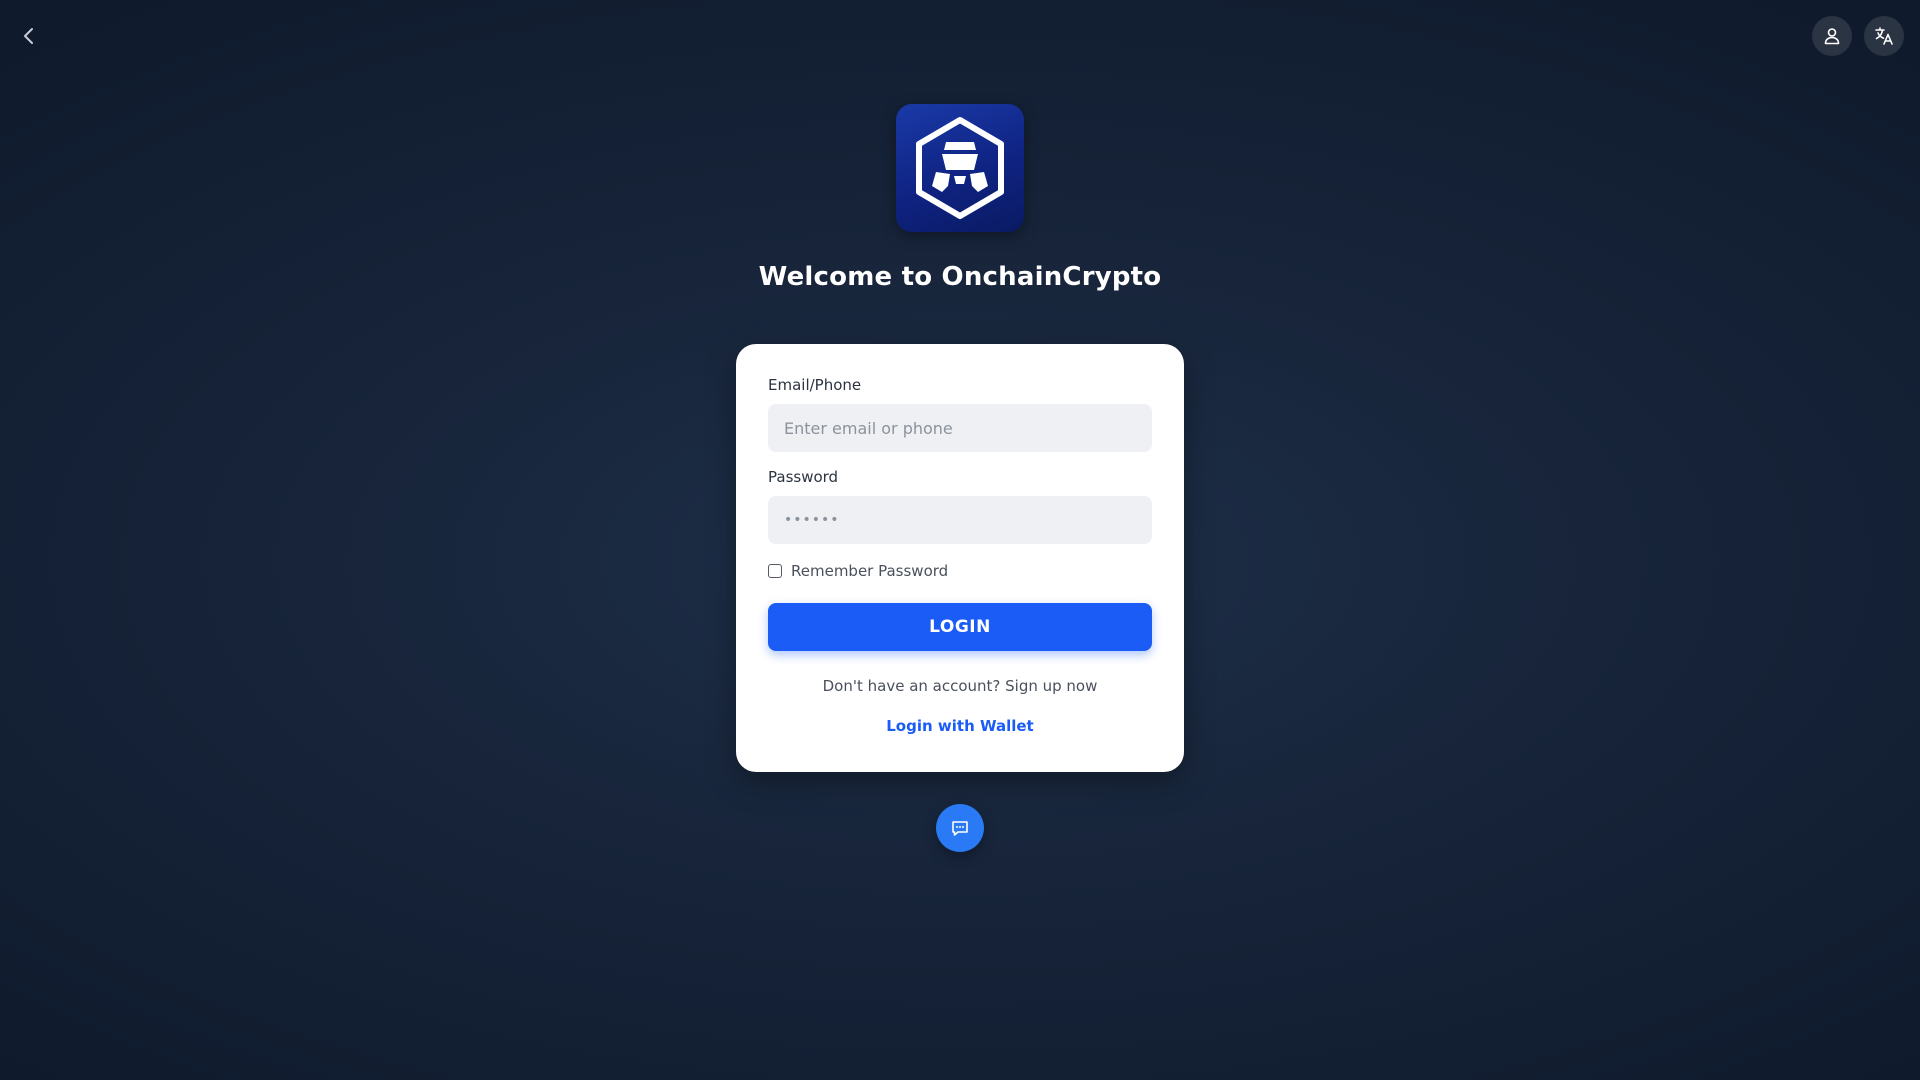  Describe the element at coordinates (815, 385) in the screenshot. I see `email-label: Email/Phone` at that location.